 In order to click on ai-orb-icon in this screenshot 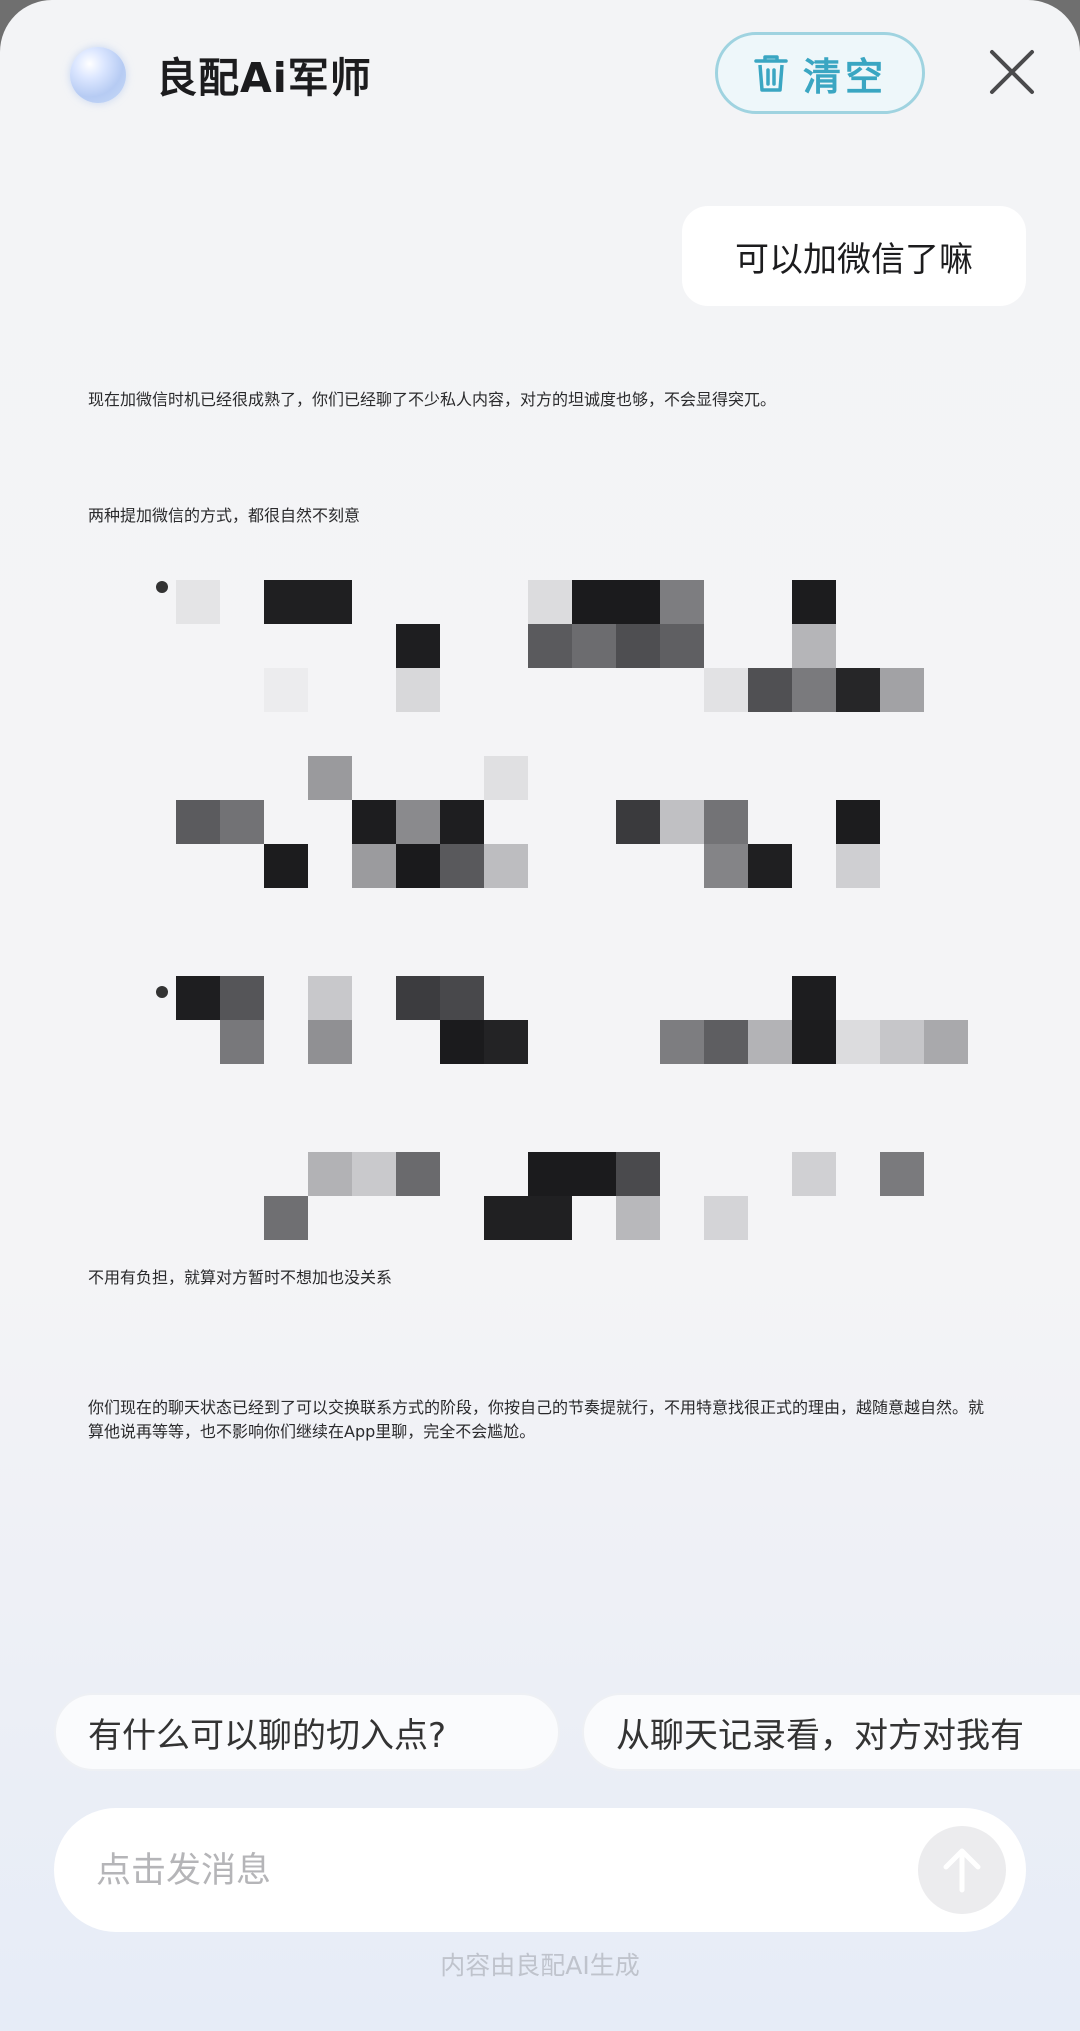, I will do `click(98, 75)`.